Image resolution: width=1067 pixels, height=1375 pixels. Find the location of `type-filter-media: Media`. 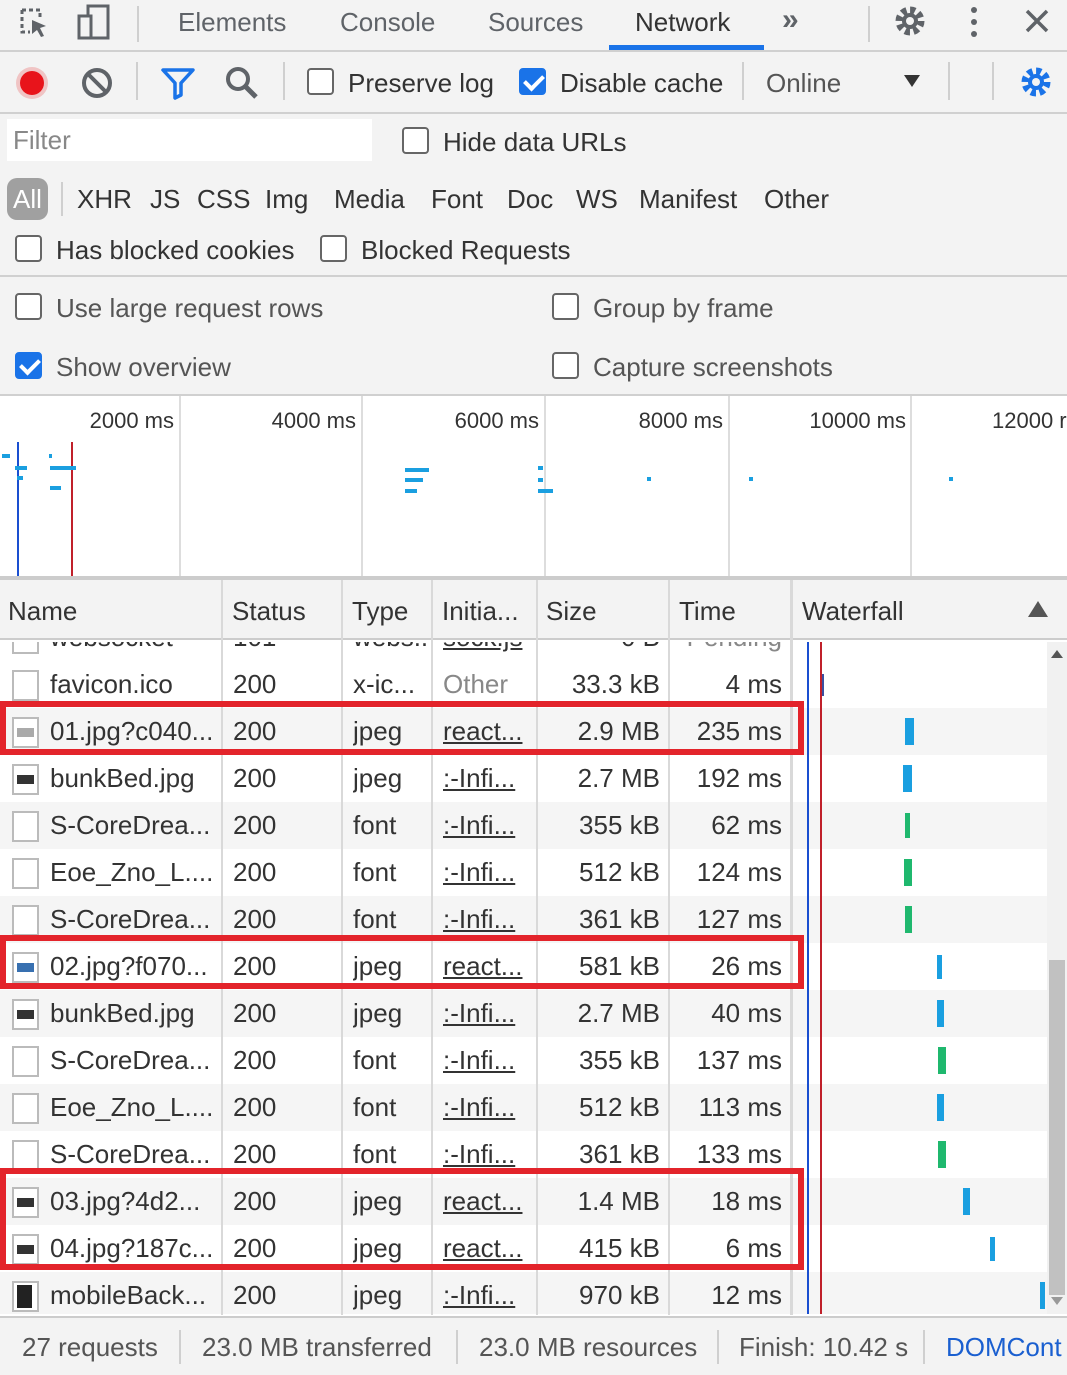

type-filter-media: Media is located at coordinates (369, 199).